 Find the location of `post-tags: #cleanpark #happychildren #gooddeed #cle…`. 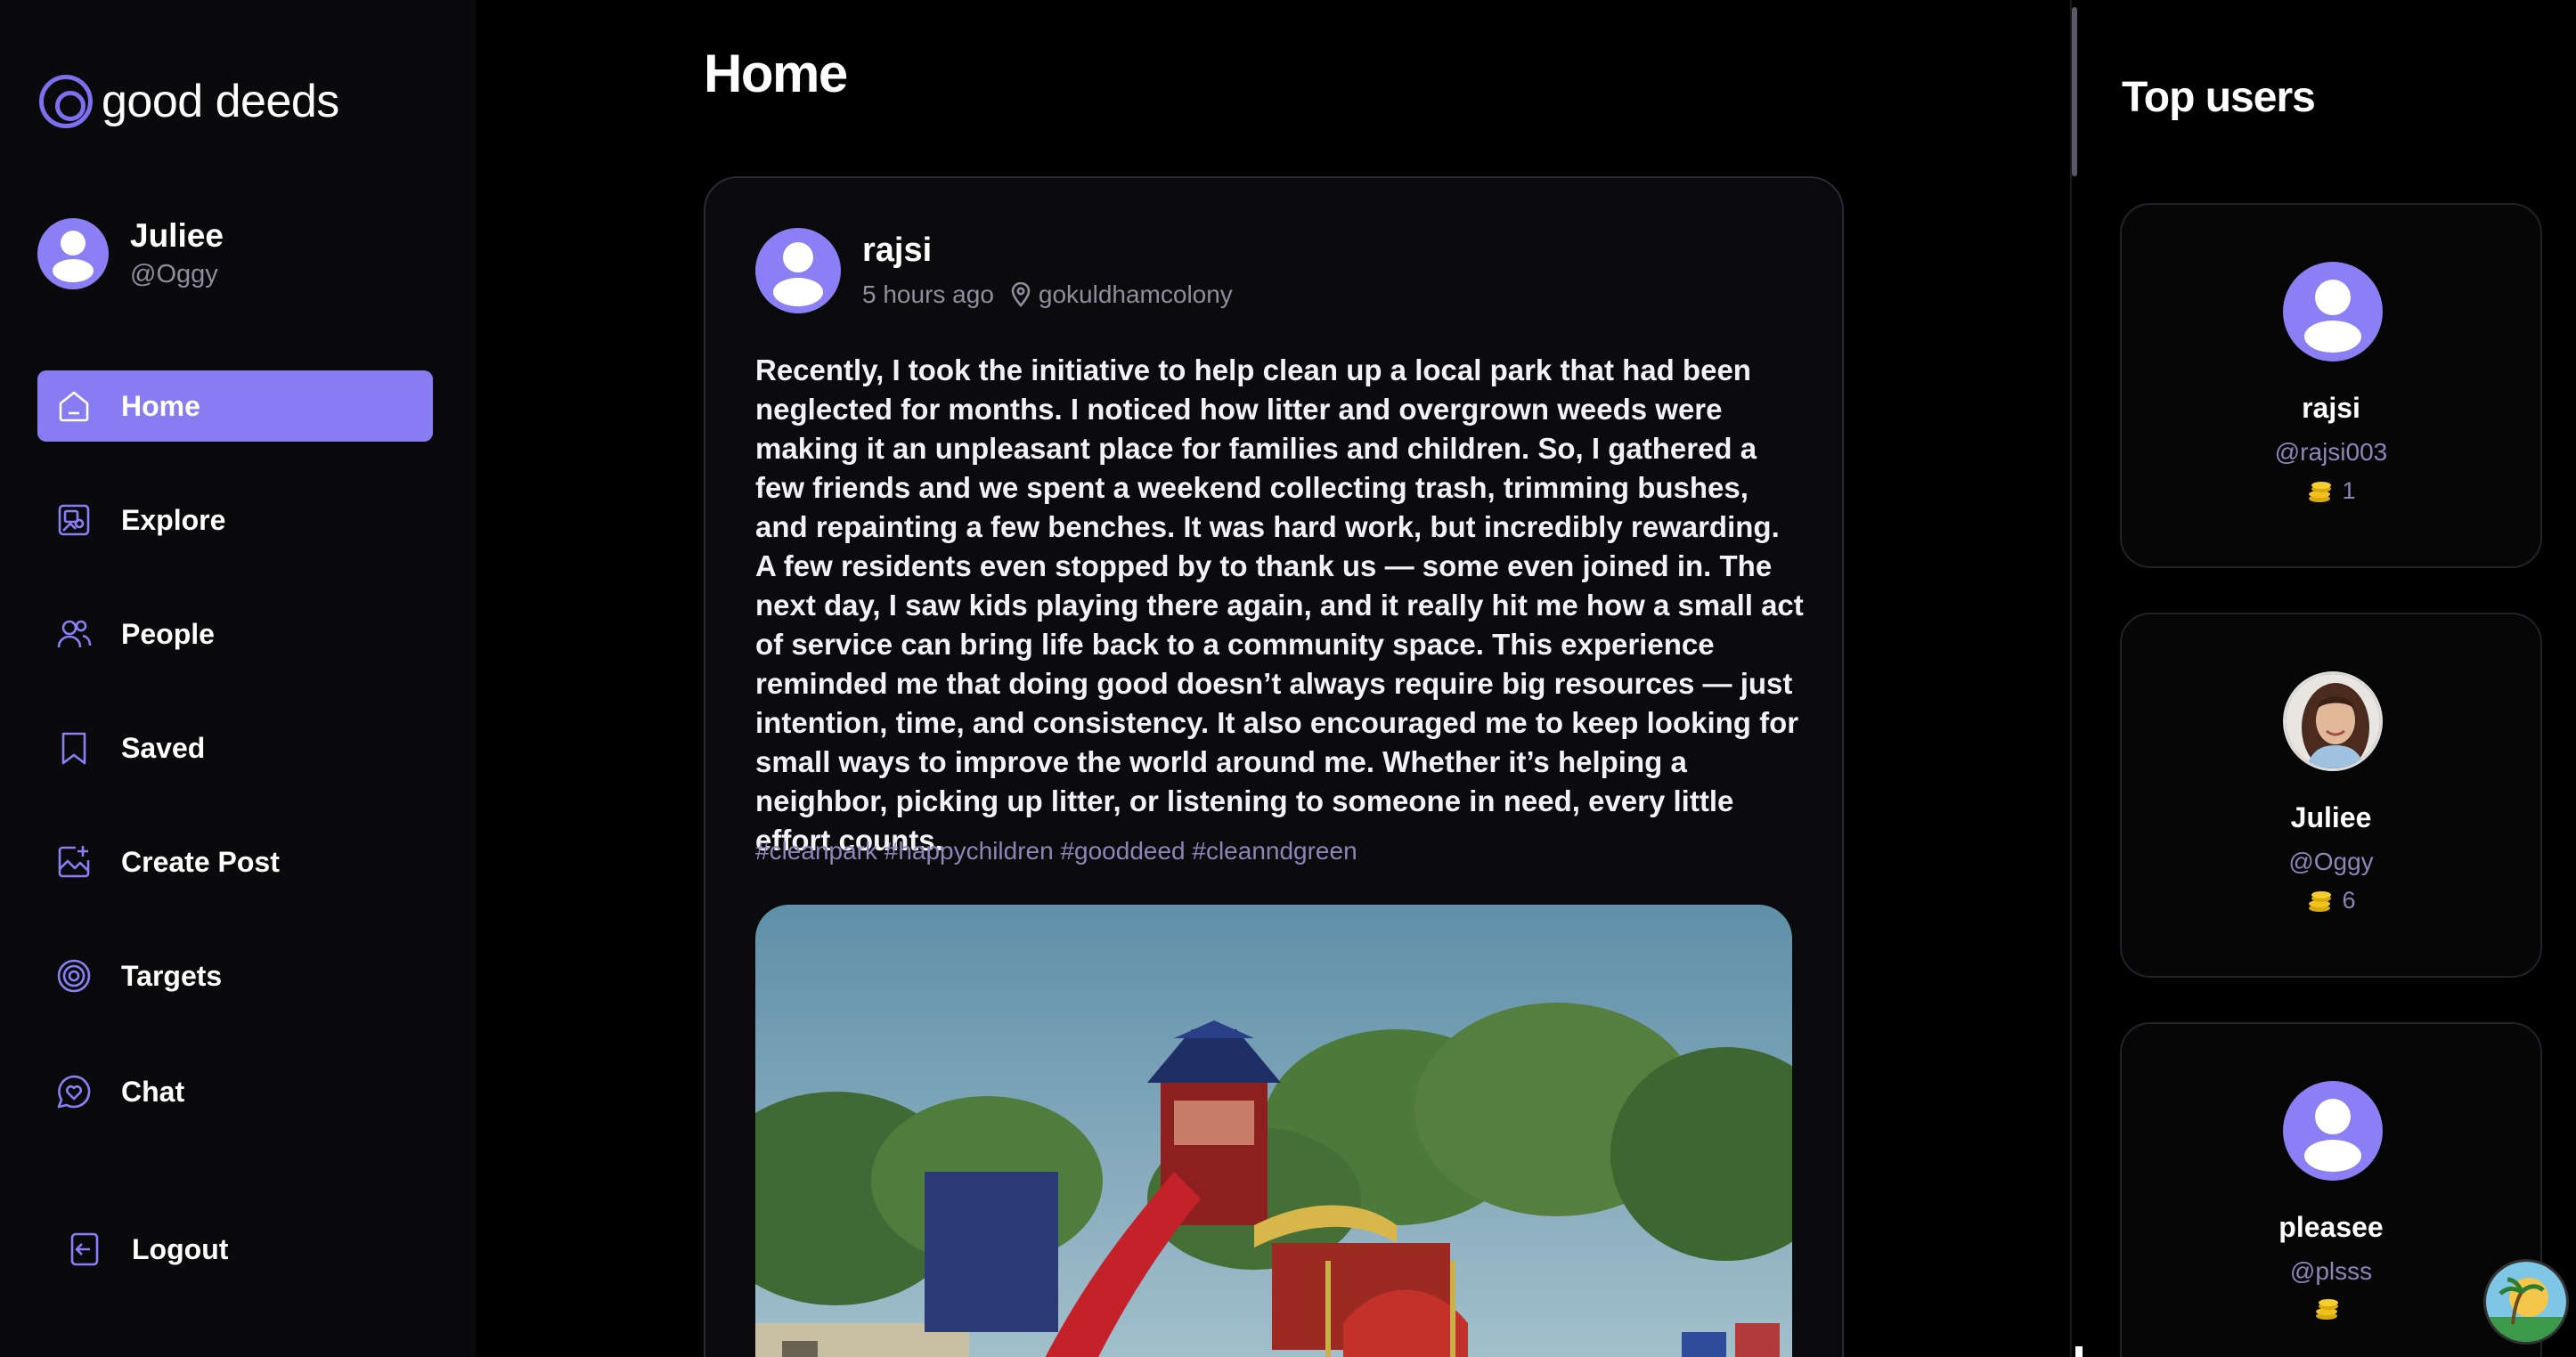

post-tags: #cleanpark #happychildren #gooddeed #cle… is located at coordinates (1056, 851).